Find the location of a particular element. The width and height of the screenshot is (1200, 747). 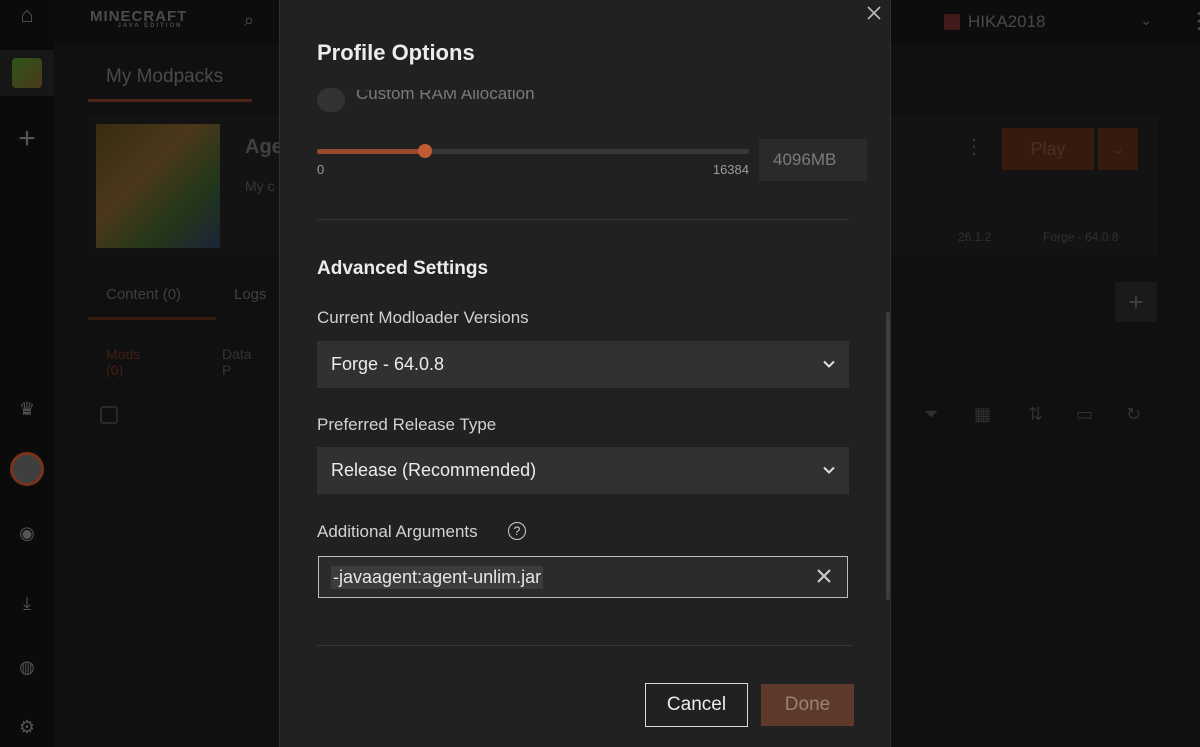

ram-slider is located at coordinates (533, 151).